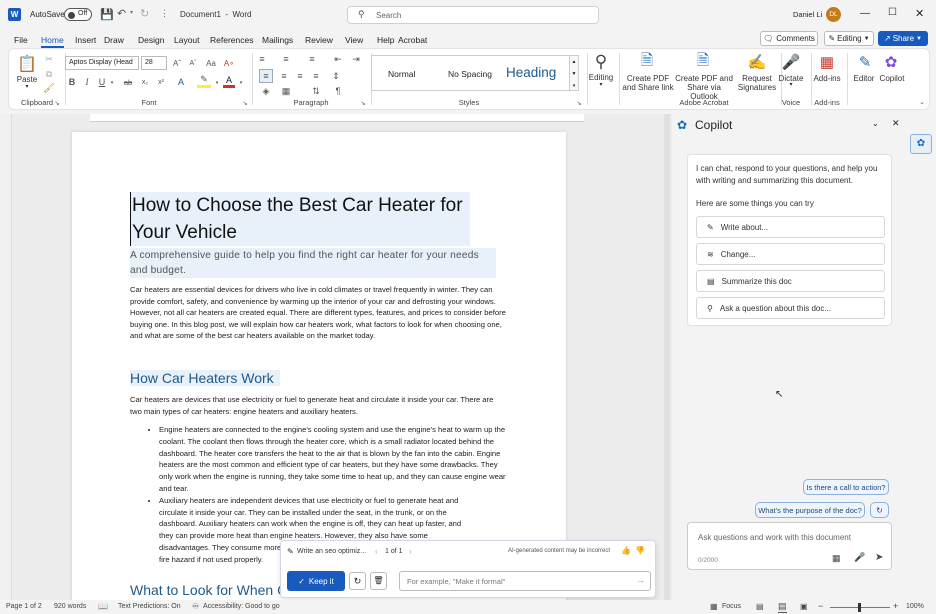 The height and width of the screenshot is (614, 936). I want to click on styles-scroll: ▲ ▼ ▾, so click(574, 73).